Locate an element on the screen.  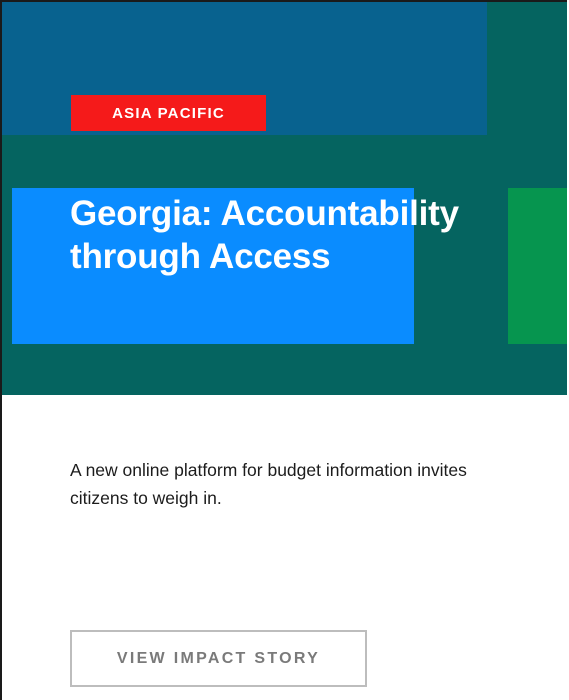
view-impact-story-button: VIEW IMPACT STORY is located at coordinates (218, 658).